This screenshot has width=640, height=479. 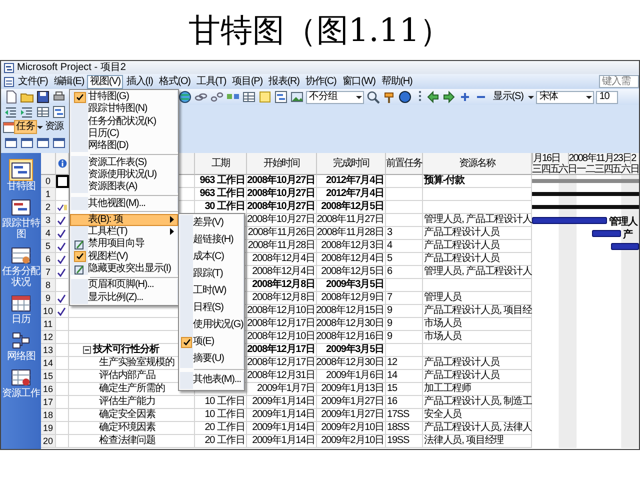 I want to click on view-bar-item: 任务分配状况, so click(x=21, y=266).